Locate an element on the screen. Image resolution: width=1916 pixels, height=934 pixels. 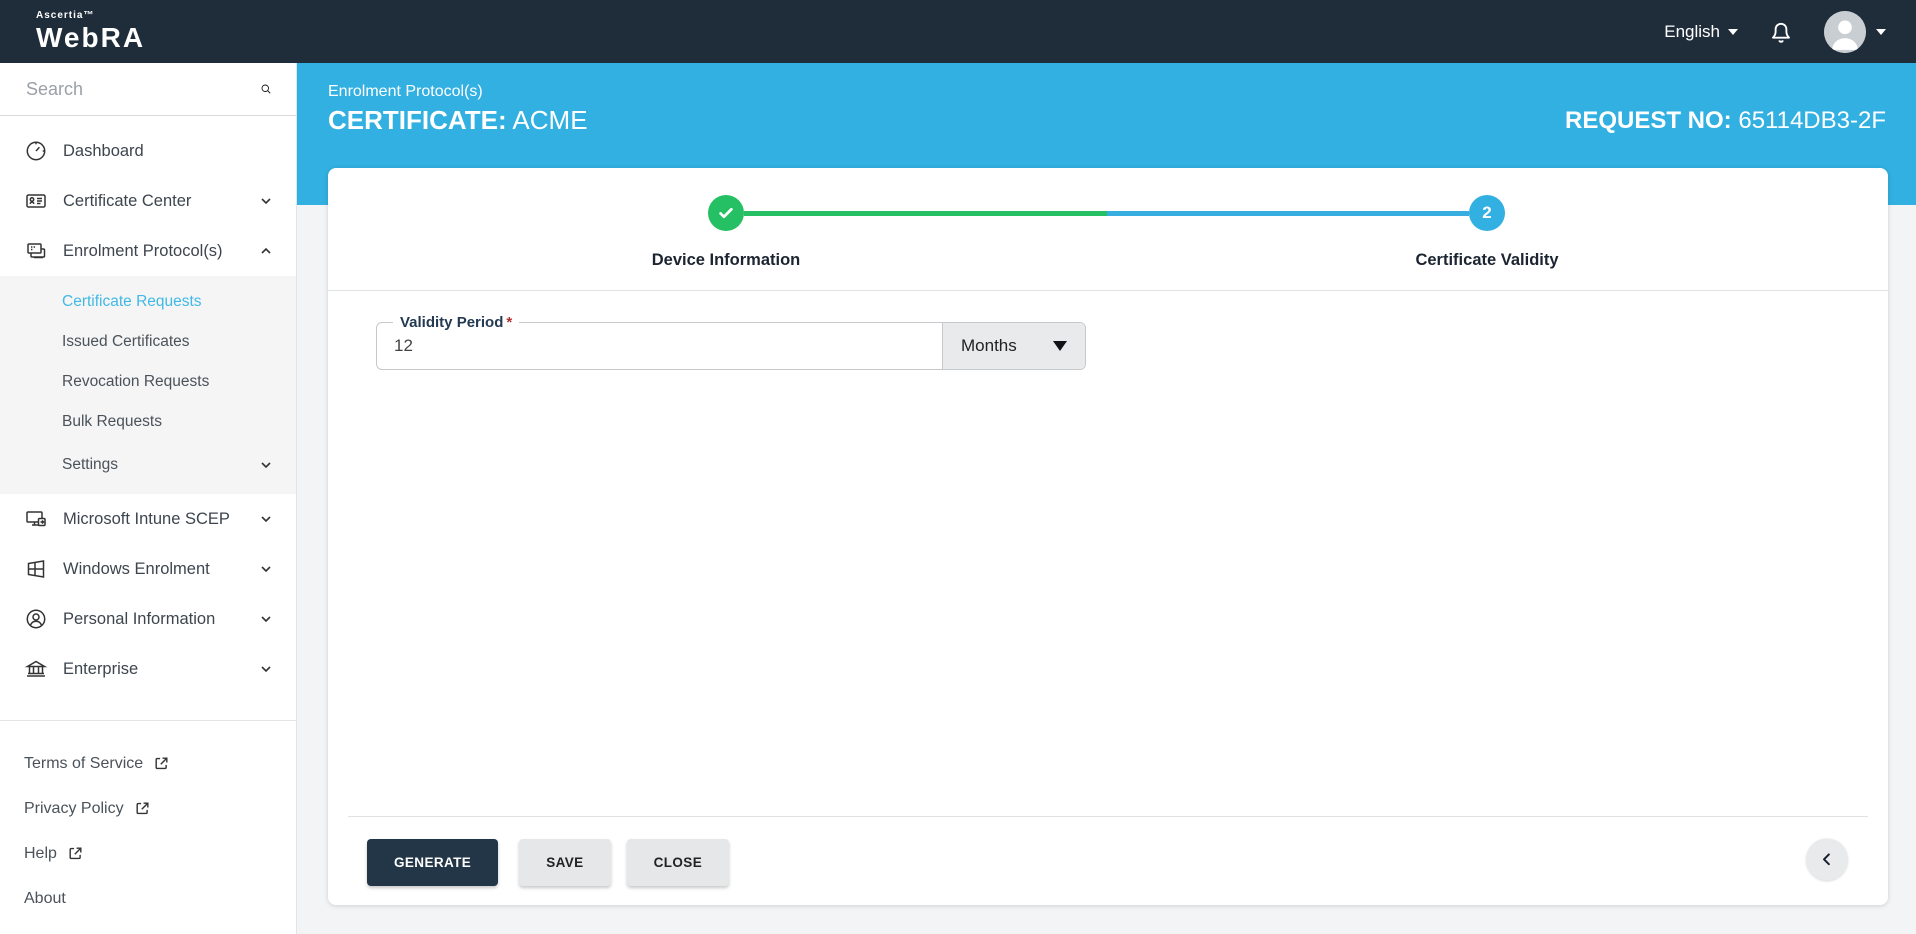
about-link: About is located at coordinates (148, 898).